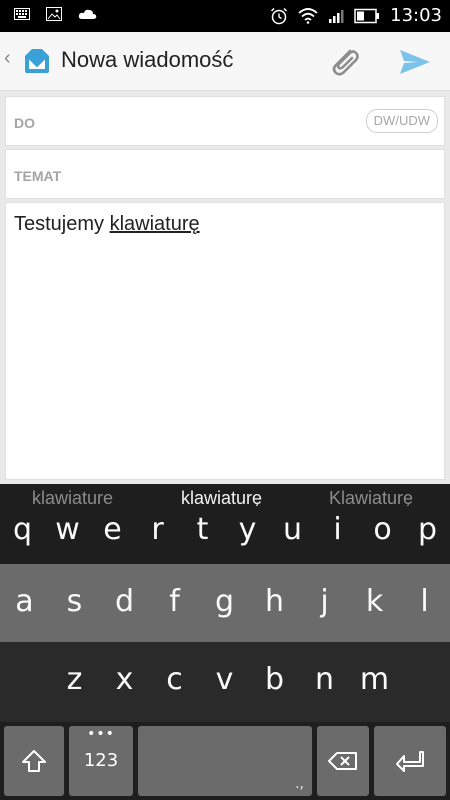 The width and height of the screenshot is (450, 800). Describe the element at coordinates (88, 14) in the screenshot. I see `weather-icon` at that location.